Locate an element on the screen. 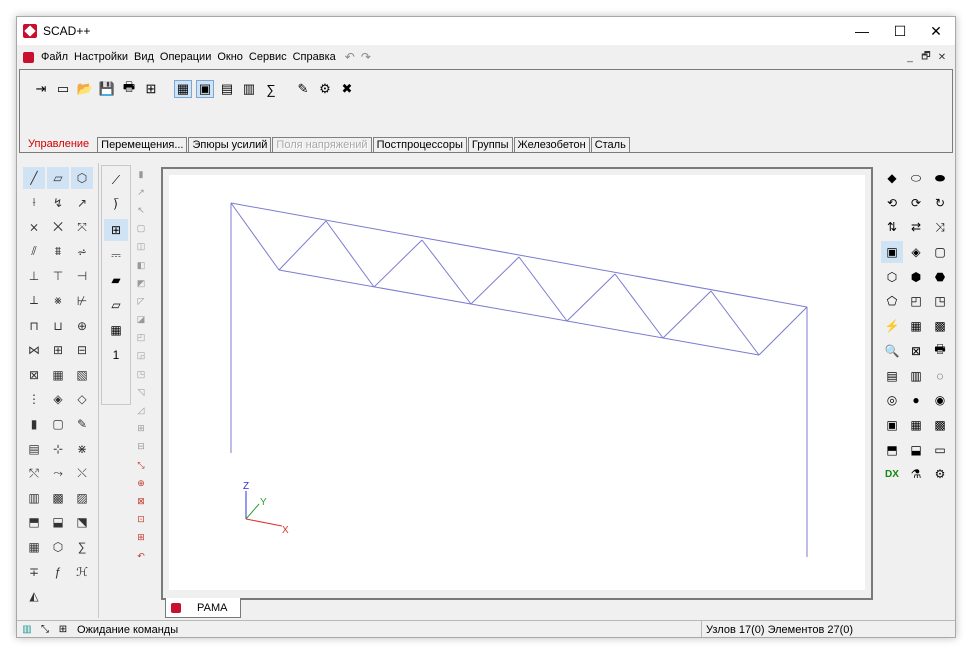  left-tool-9-icon: ⫽ is located at coordinates (34, 252).